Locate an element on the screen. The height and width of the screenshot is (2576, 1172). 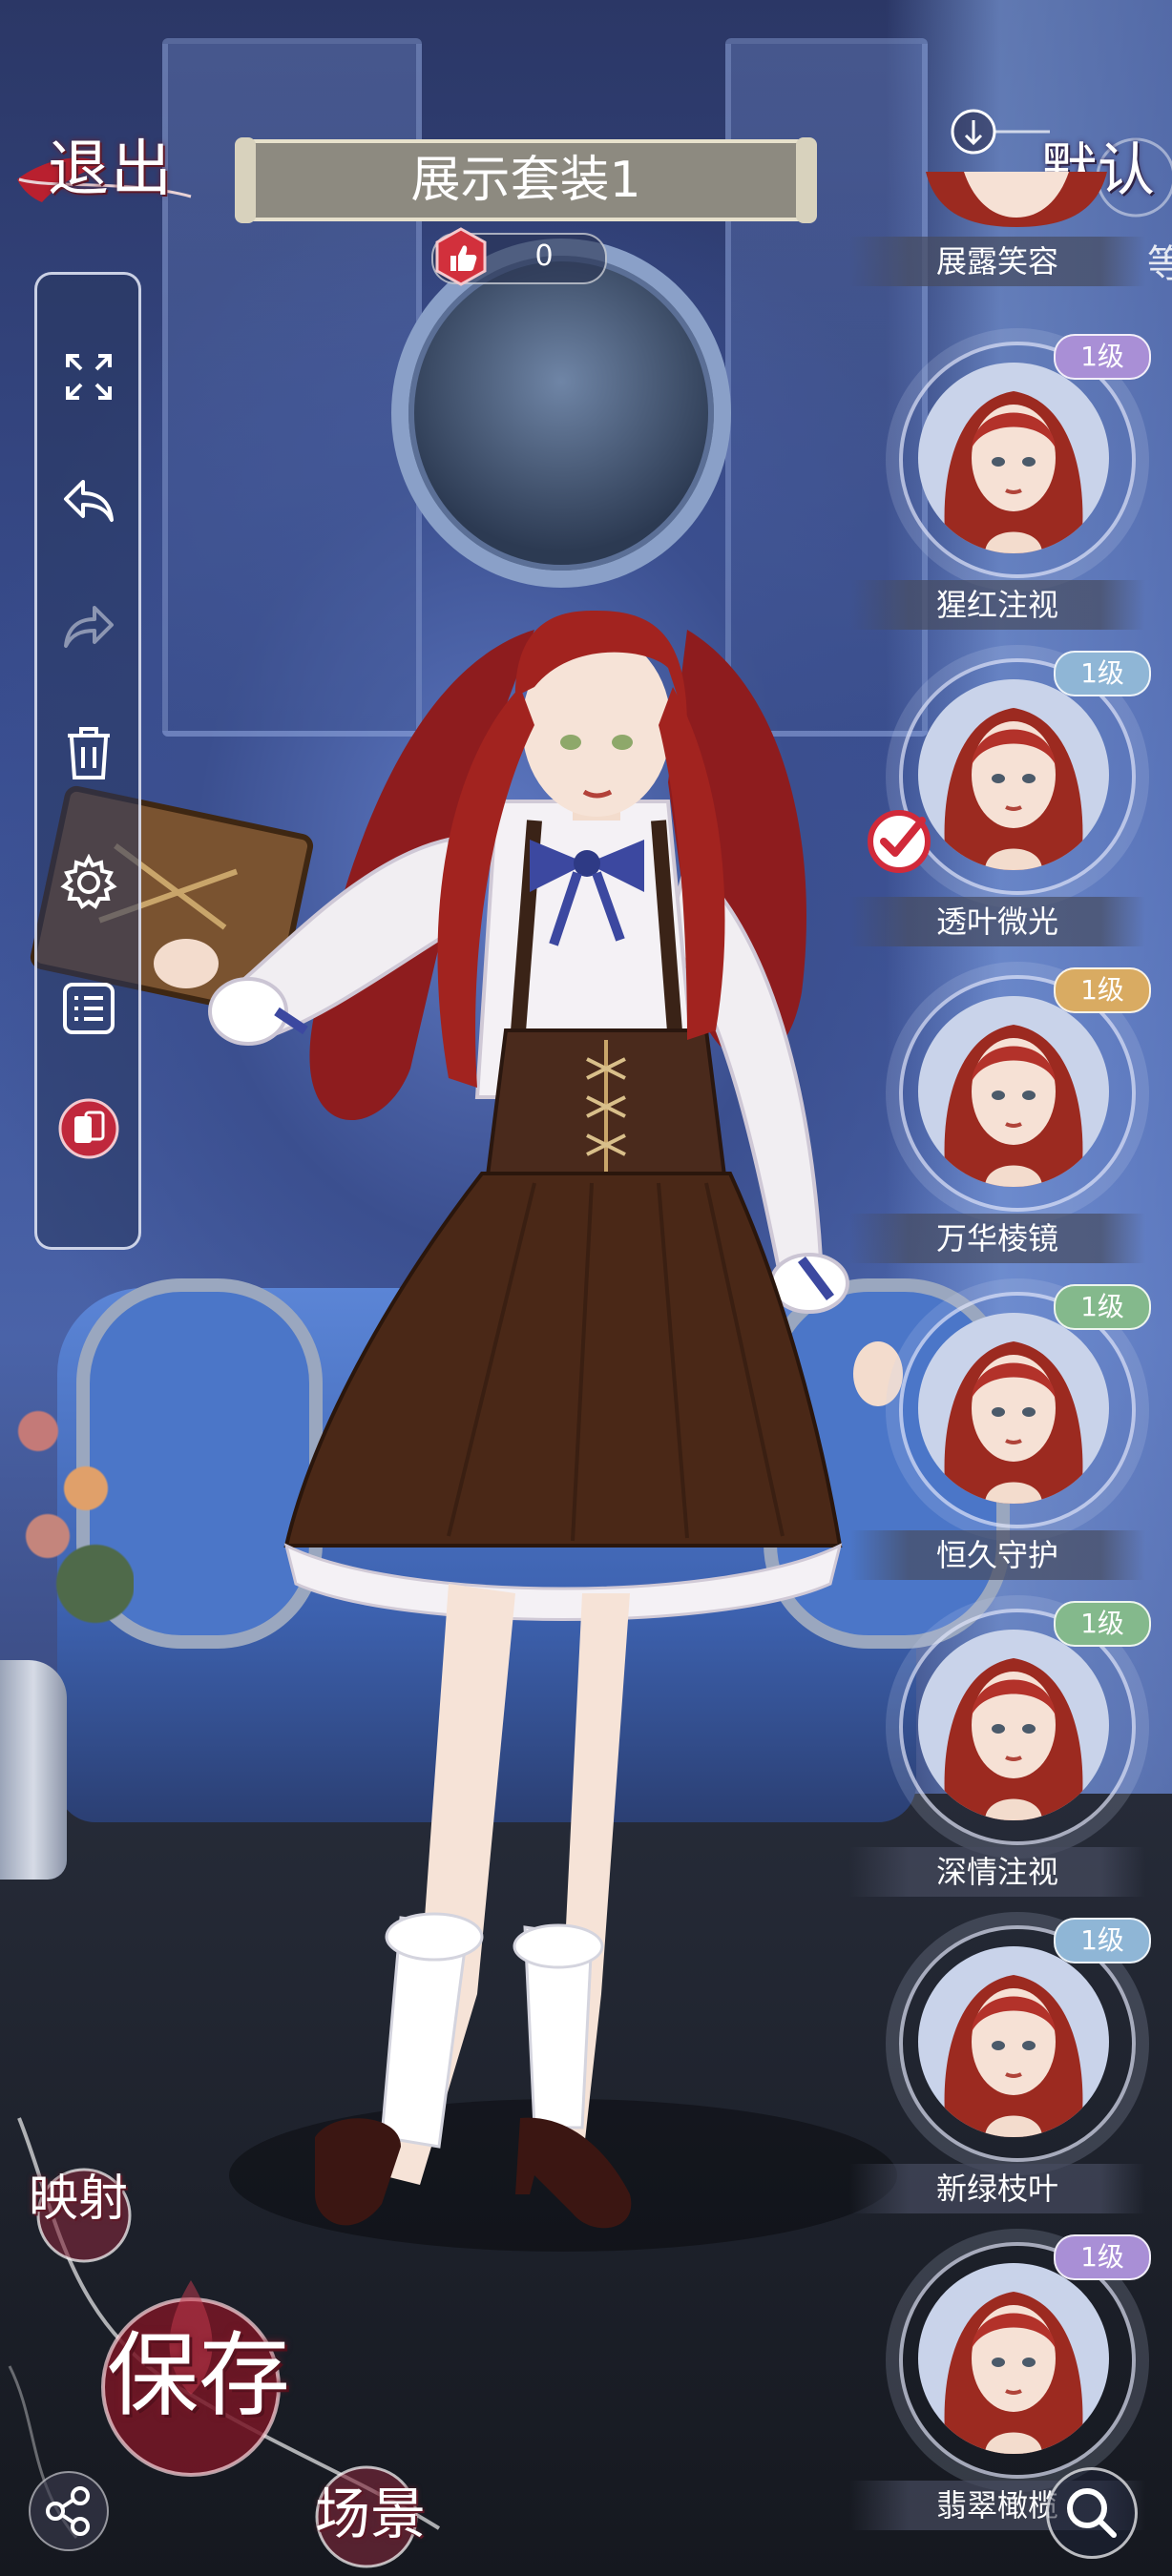
undo-button is located at coordinates (88, 501).